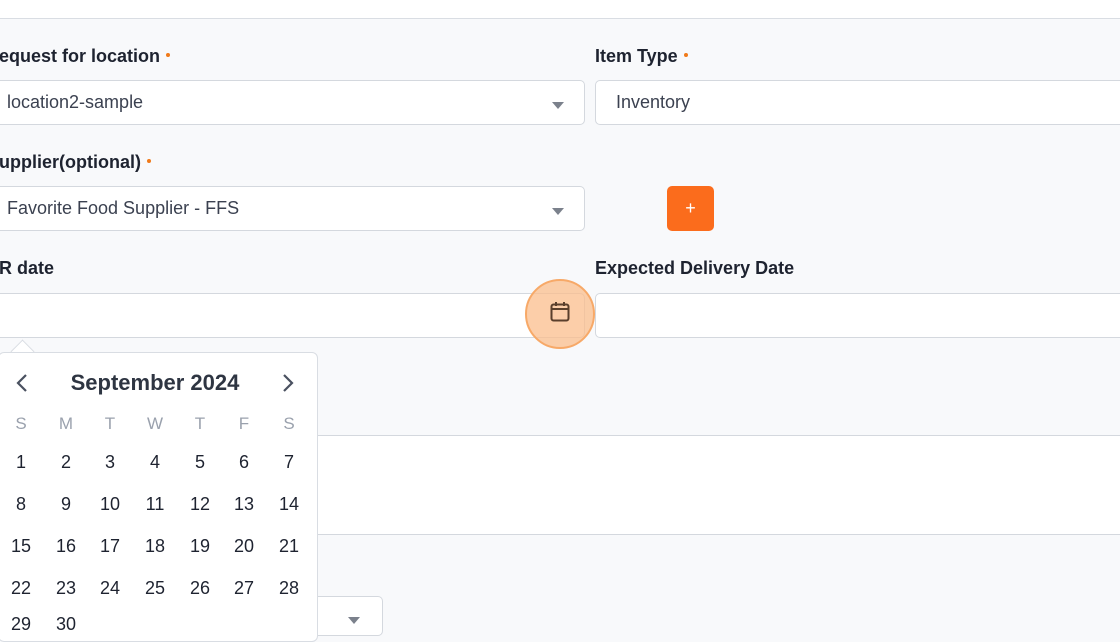  I want to click on pr-date-input, so click(292, 315).